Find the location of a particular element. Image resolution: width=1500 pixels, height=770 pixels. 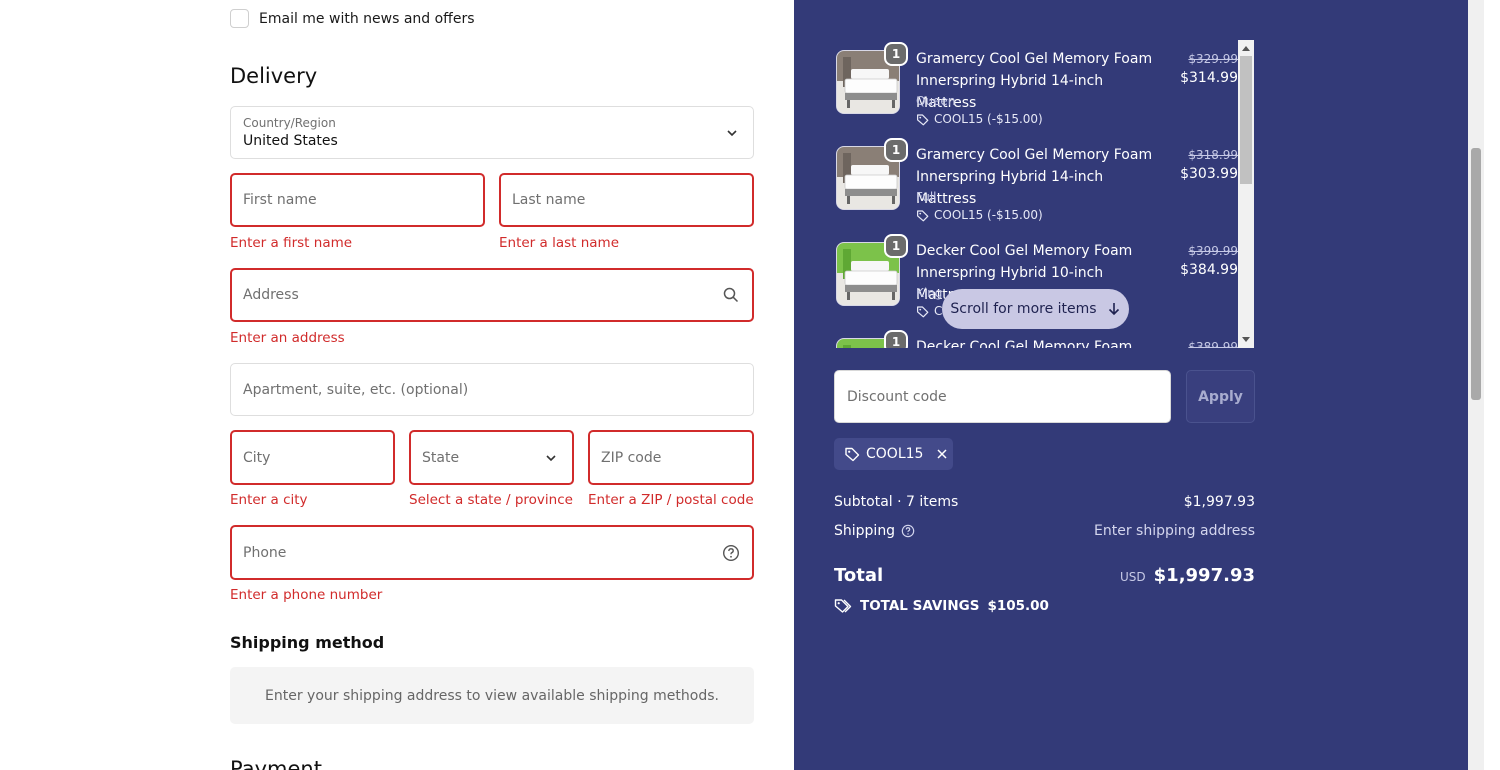

cart-items-scrollbar is located at coordinates (1246, 194).